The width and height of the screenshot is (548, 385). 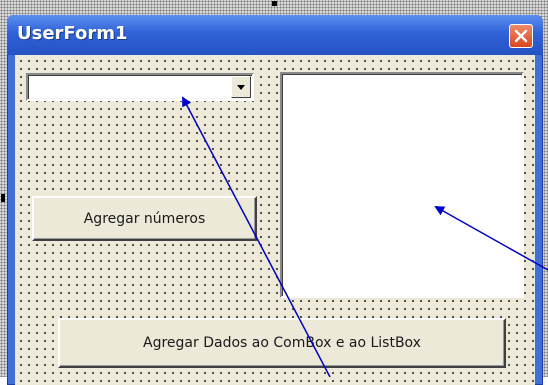 I want to click on combobox-dropdown-button, so click(x=241, y=87).